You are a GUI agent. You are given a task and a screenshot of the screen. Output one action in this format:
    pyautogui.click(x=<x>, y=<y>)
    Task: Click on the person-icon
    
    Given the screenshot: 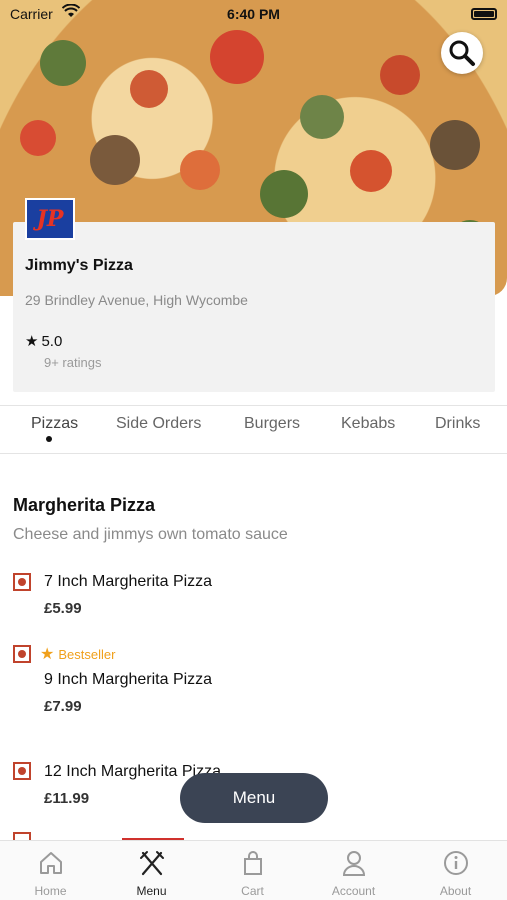 What is the action you would take?
    pyautogui.click(x=353, y=863)
    